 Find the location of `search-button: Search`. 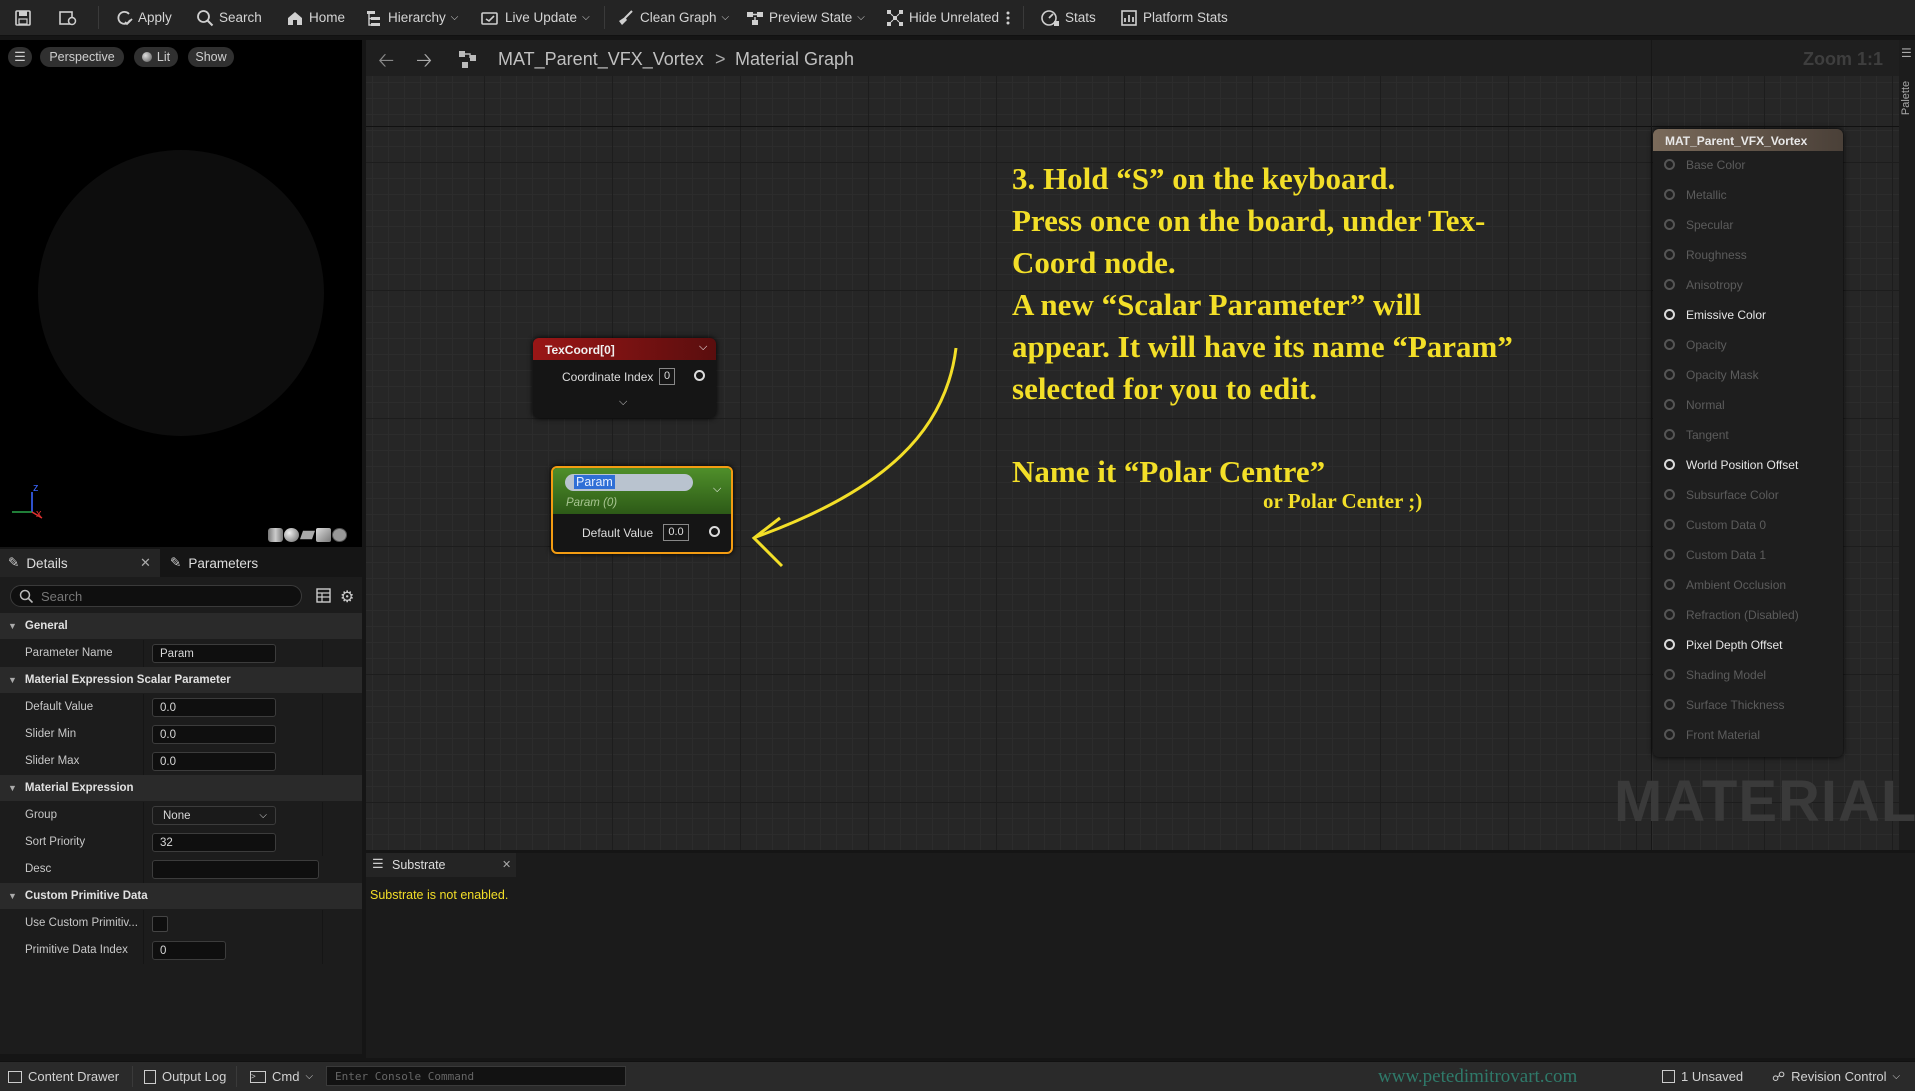

search-button: Search is located at coordinates (229, 17).